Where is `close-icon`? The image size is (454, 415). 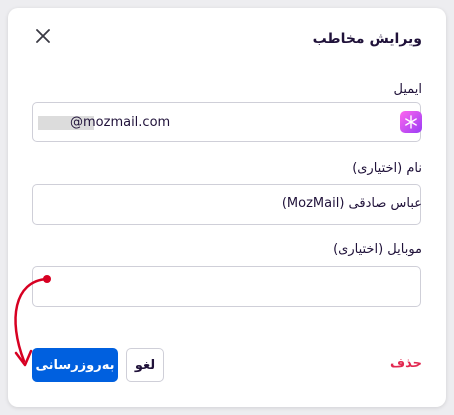 close-icon is located at coordinates (43, 36).